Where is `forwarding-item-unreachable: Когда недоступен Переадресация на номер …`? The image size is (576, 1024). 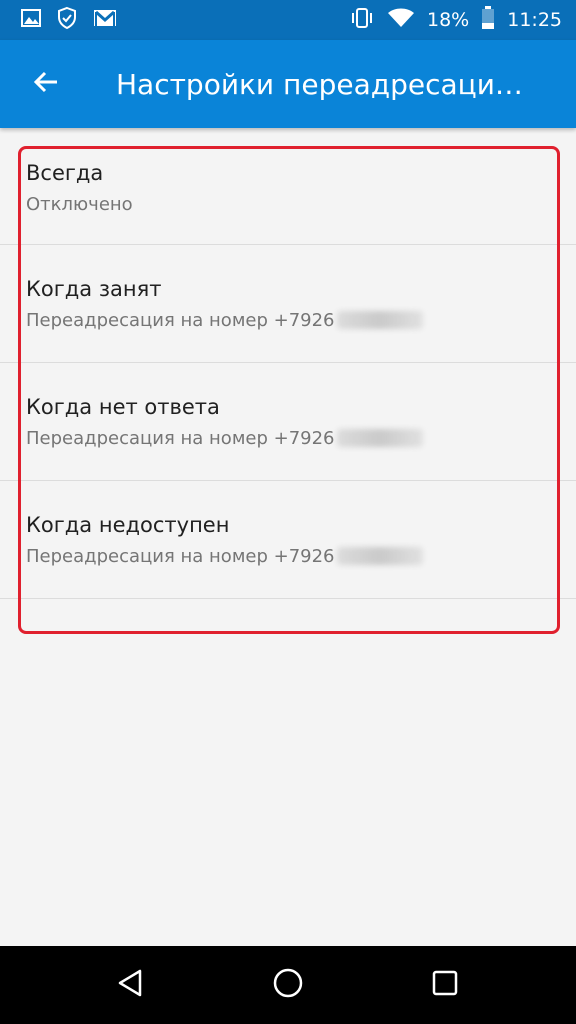
forwarding-item-unreachable: Когда недоступен Переадресация на номер … is located at coordinates (288, 540).